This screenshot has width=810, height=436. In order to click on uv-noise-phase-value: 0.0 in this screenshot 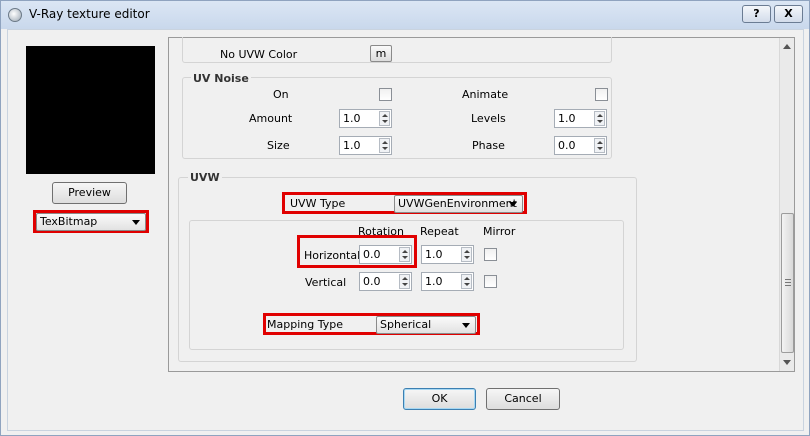, I will do `click(567, 145)`.